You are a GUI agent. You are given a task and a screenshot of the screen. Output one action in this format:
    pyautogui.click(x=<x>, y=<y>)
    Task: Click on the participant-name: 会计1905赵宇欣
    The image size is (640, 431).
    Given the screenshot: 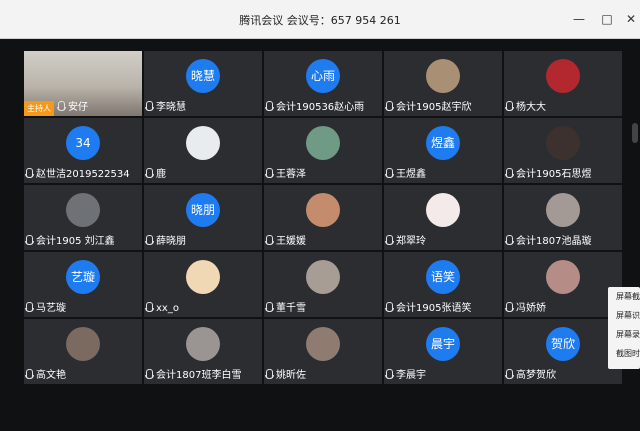 What is the action you would take?
    pyautogui.click(x=428, y=105)
    